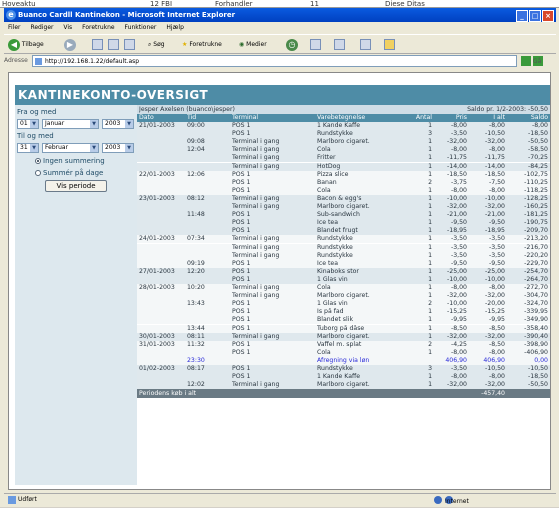  Describe the element at coordinates (536, 223) in the screenshot. I see `table-cell: -190,75` at that location.